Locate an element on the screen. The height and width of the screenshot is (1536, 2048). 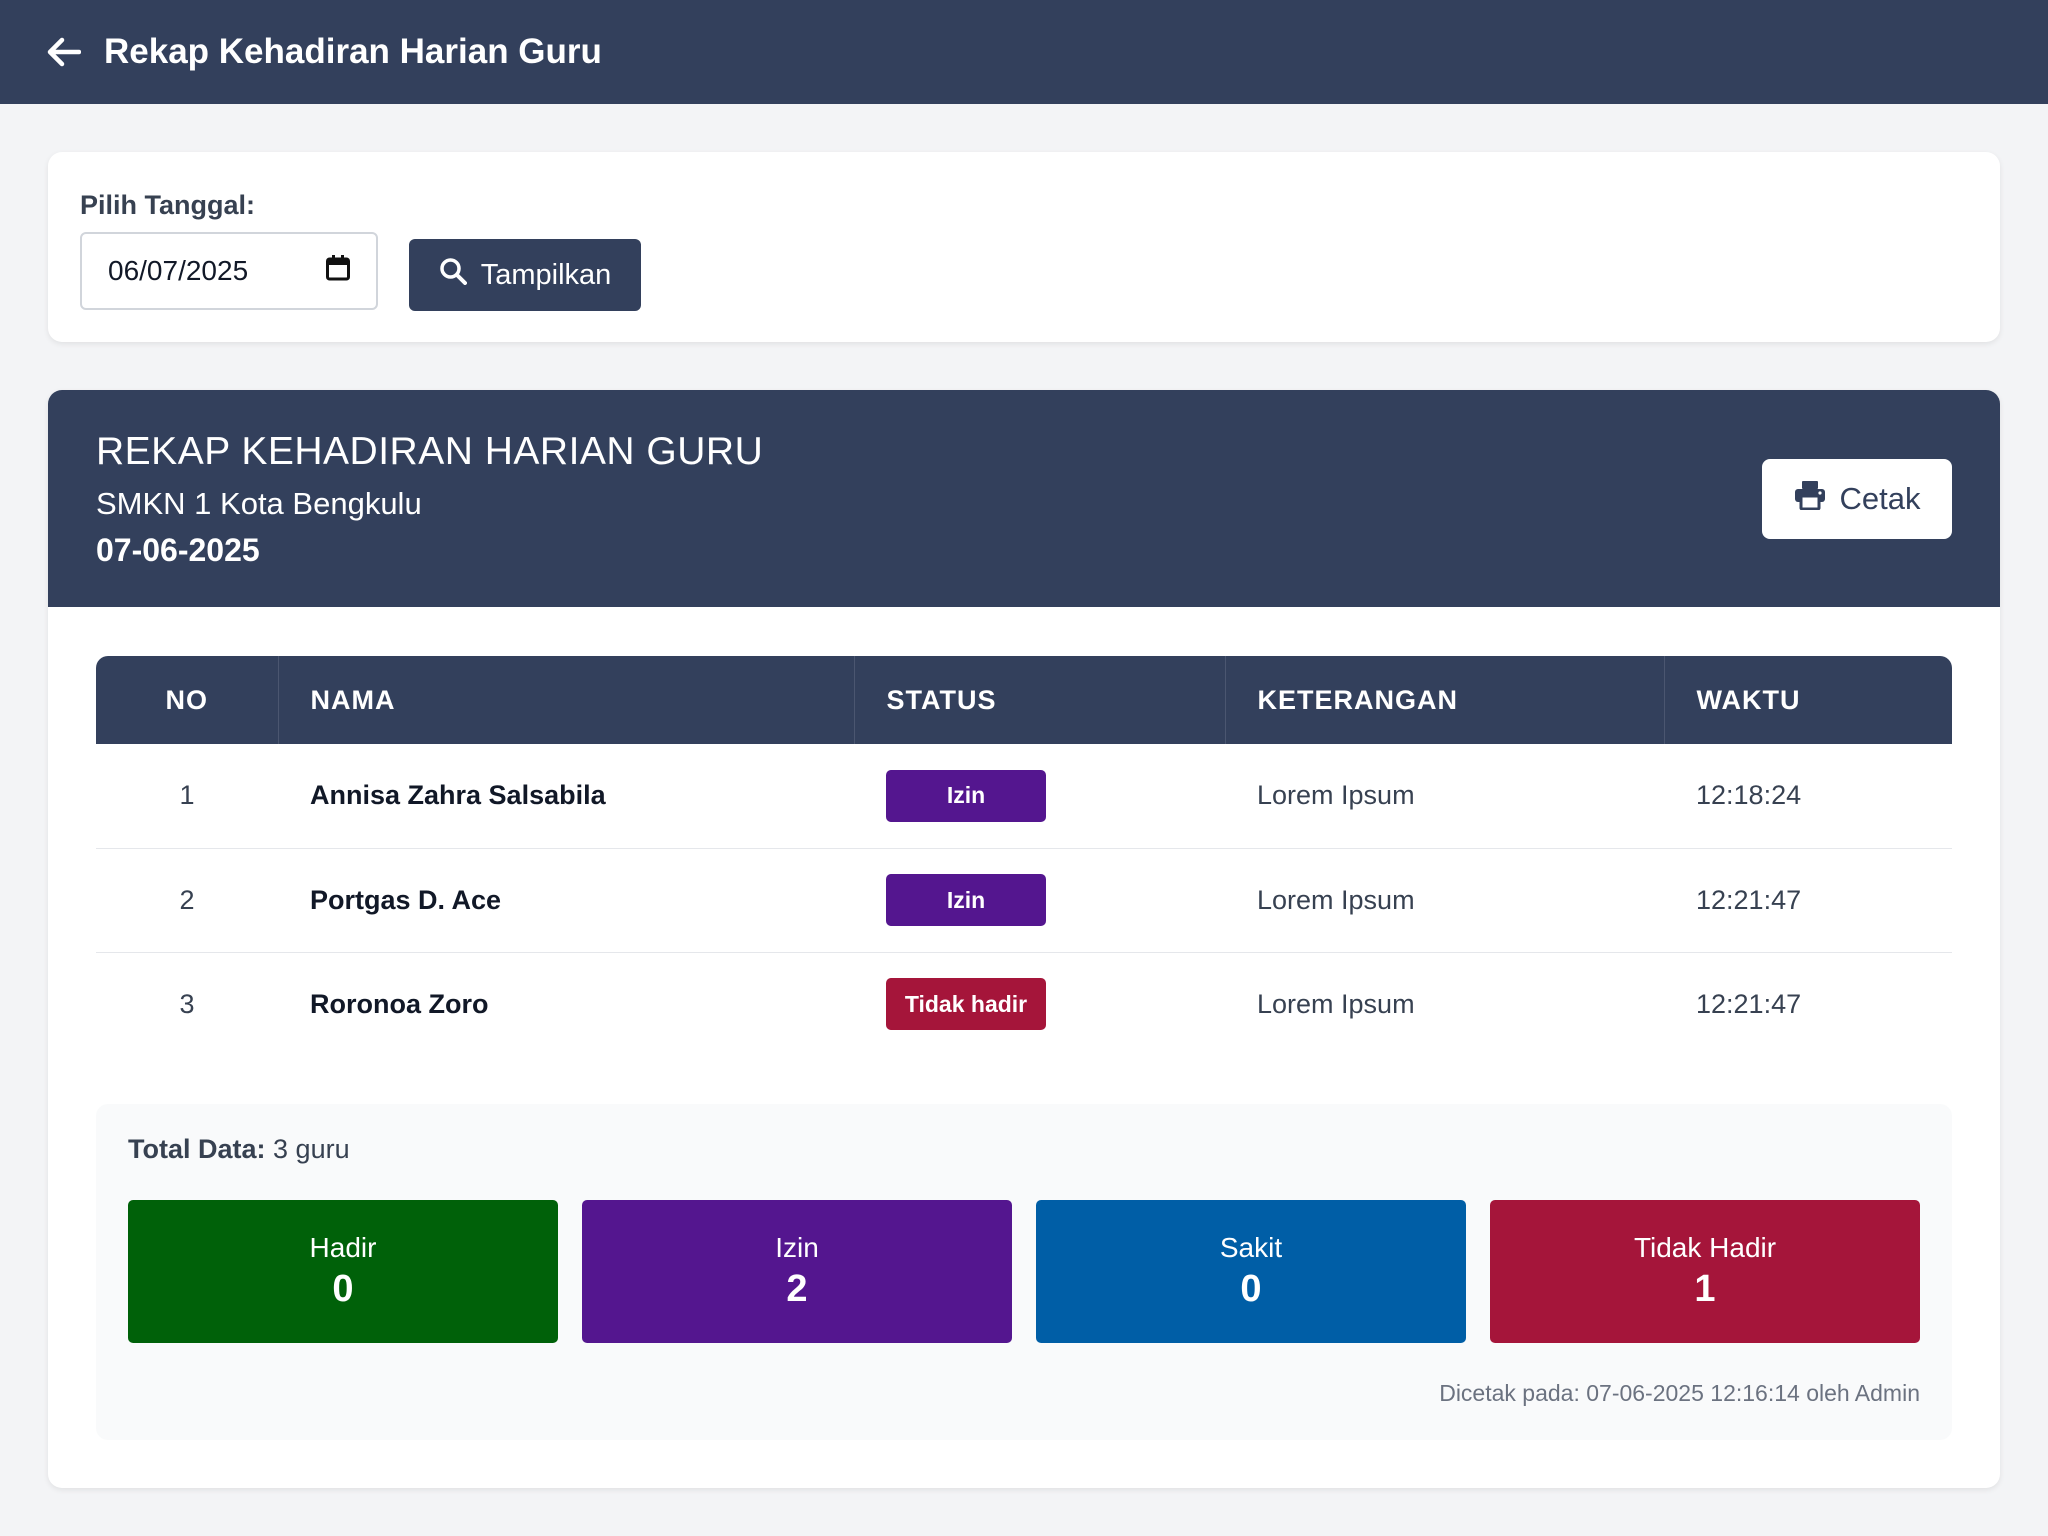
stat-sakit: Sakit 0 is located at coordinates (1251, 1271).